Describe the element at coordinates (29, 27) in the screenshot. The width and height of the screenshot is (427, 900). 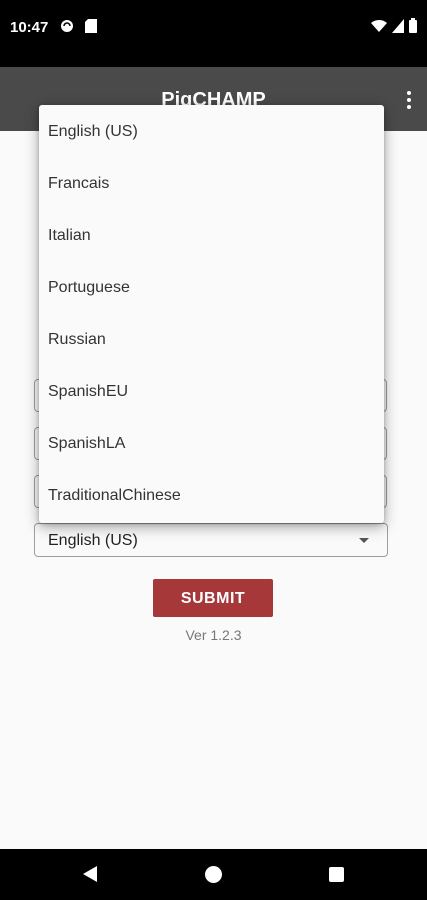
I see `status-time: 10:47` at that location.